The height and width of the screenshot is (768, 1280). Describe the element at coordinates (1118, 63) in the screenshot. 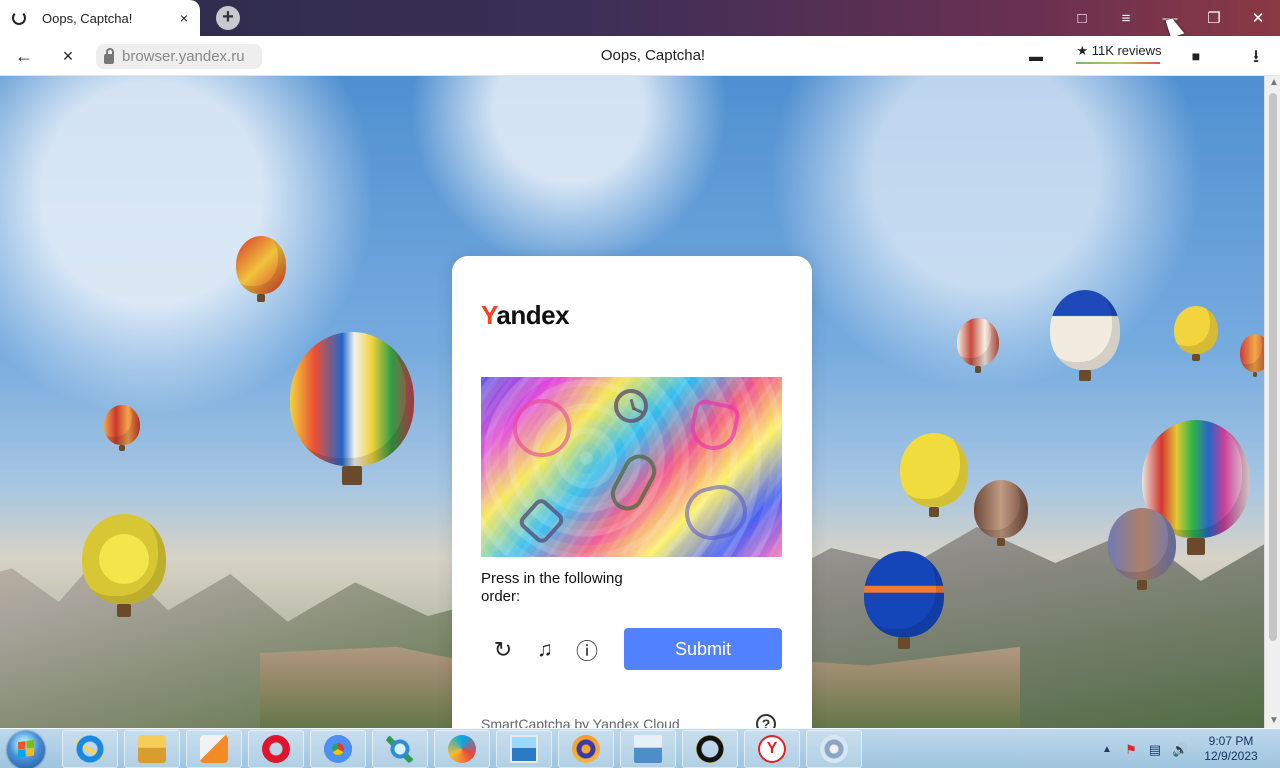

I see `reviews-rating-bar` at that location.